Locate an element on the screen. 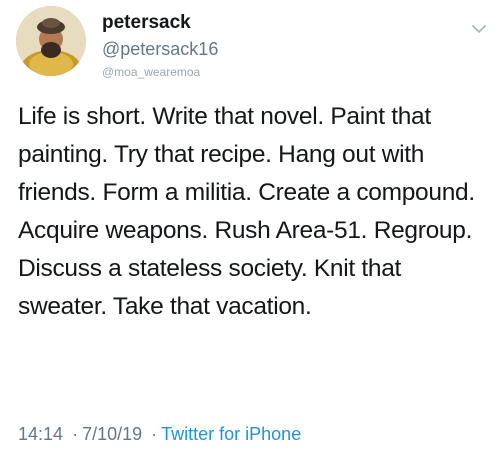  avatar is located at coordinates (51, 41).